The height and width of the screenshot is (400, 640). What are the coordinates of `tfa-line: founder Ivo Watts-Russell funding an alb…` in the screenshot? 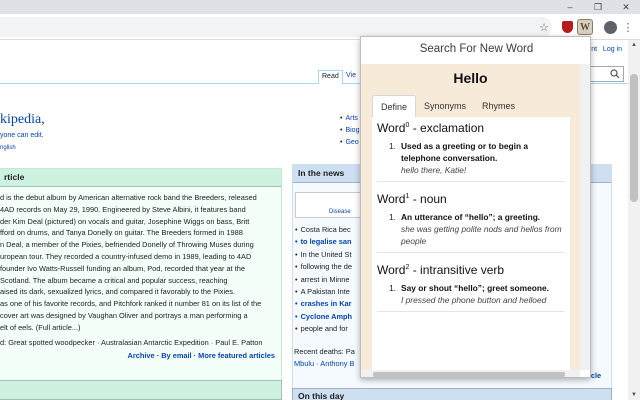 It's located at (122, 268).